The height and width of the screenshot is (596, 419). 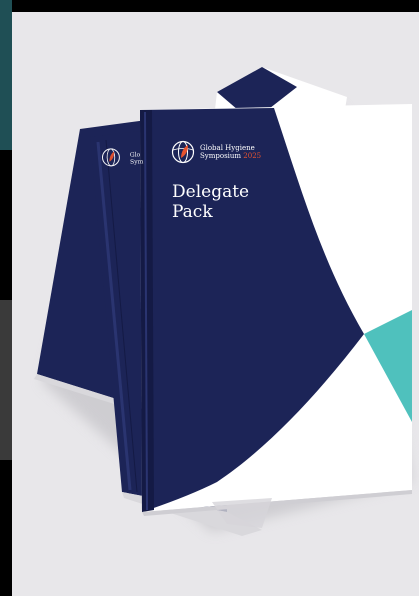 What do you see at coordinates (252, 156) in the screenshot?
I see `event-year: 2025` at bounding box center [252, 156].